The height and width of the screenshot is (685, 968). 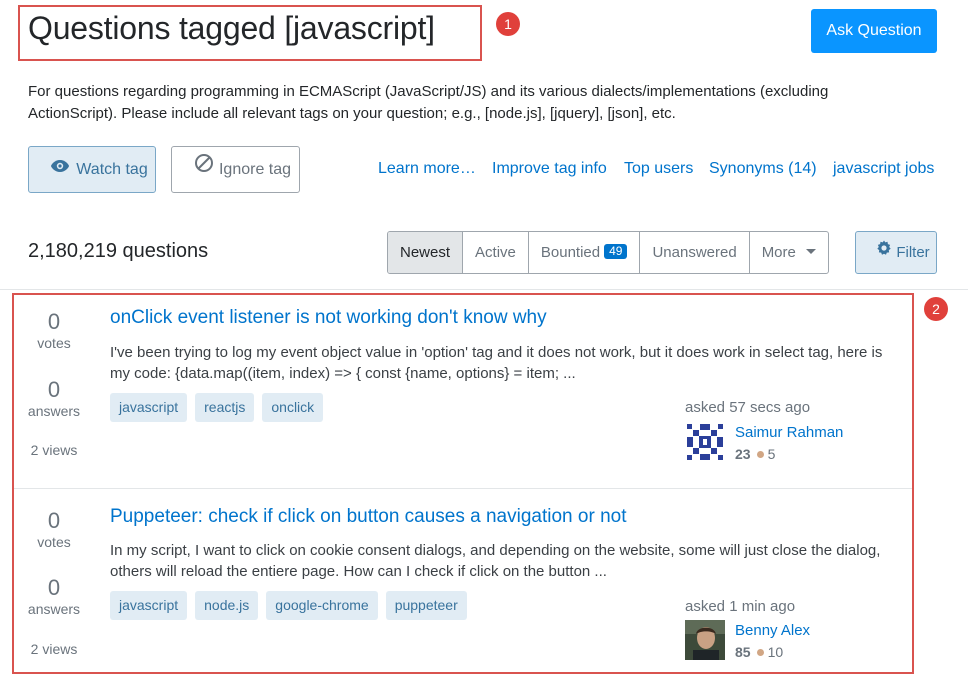 I want to click on tag-puppeteer: puppeteer, so click(x=426, y=605).